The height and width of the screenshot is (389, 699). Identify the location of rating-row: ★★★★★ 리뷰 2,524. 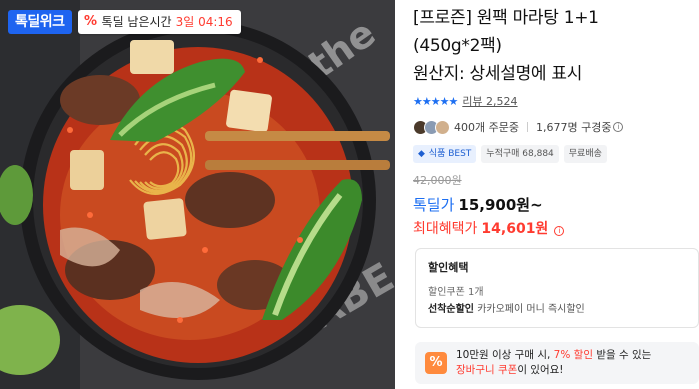
(556, 102).